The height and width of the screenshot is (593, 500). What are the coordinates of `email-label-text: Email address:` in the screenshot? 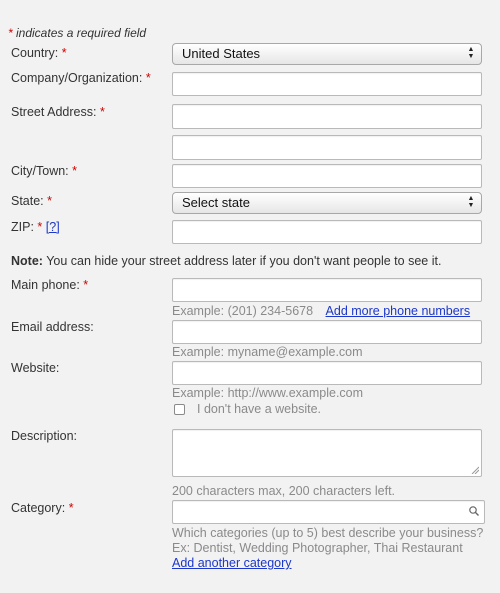 It's located at (52, 327).